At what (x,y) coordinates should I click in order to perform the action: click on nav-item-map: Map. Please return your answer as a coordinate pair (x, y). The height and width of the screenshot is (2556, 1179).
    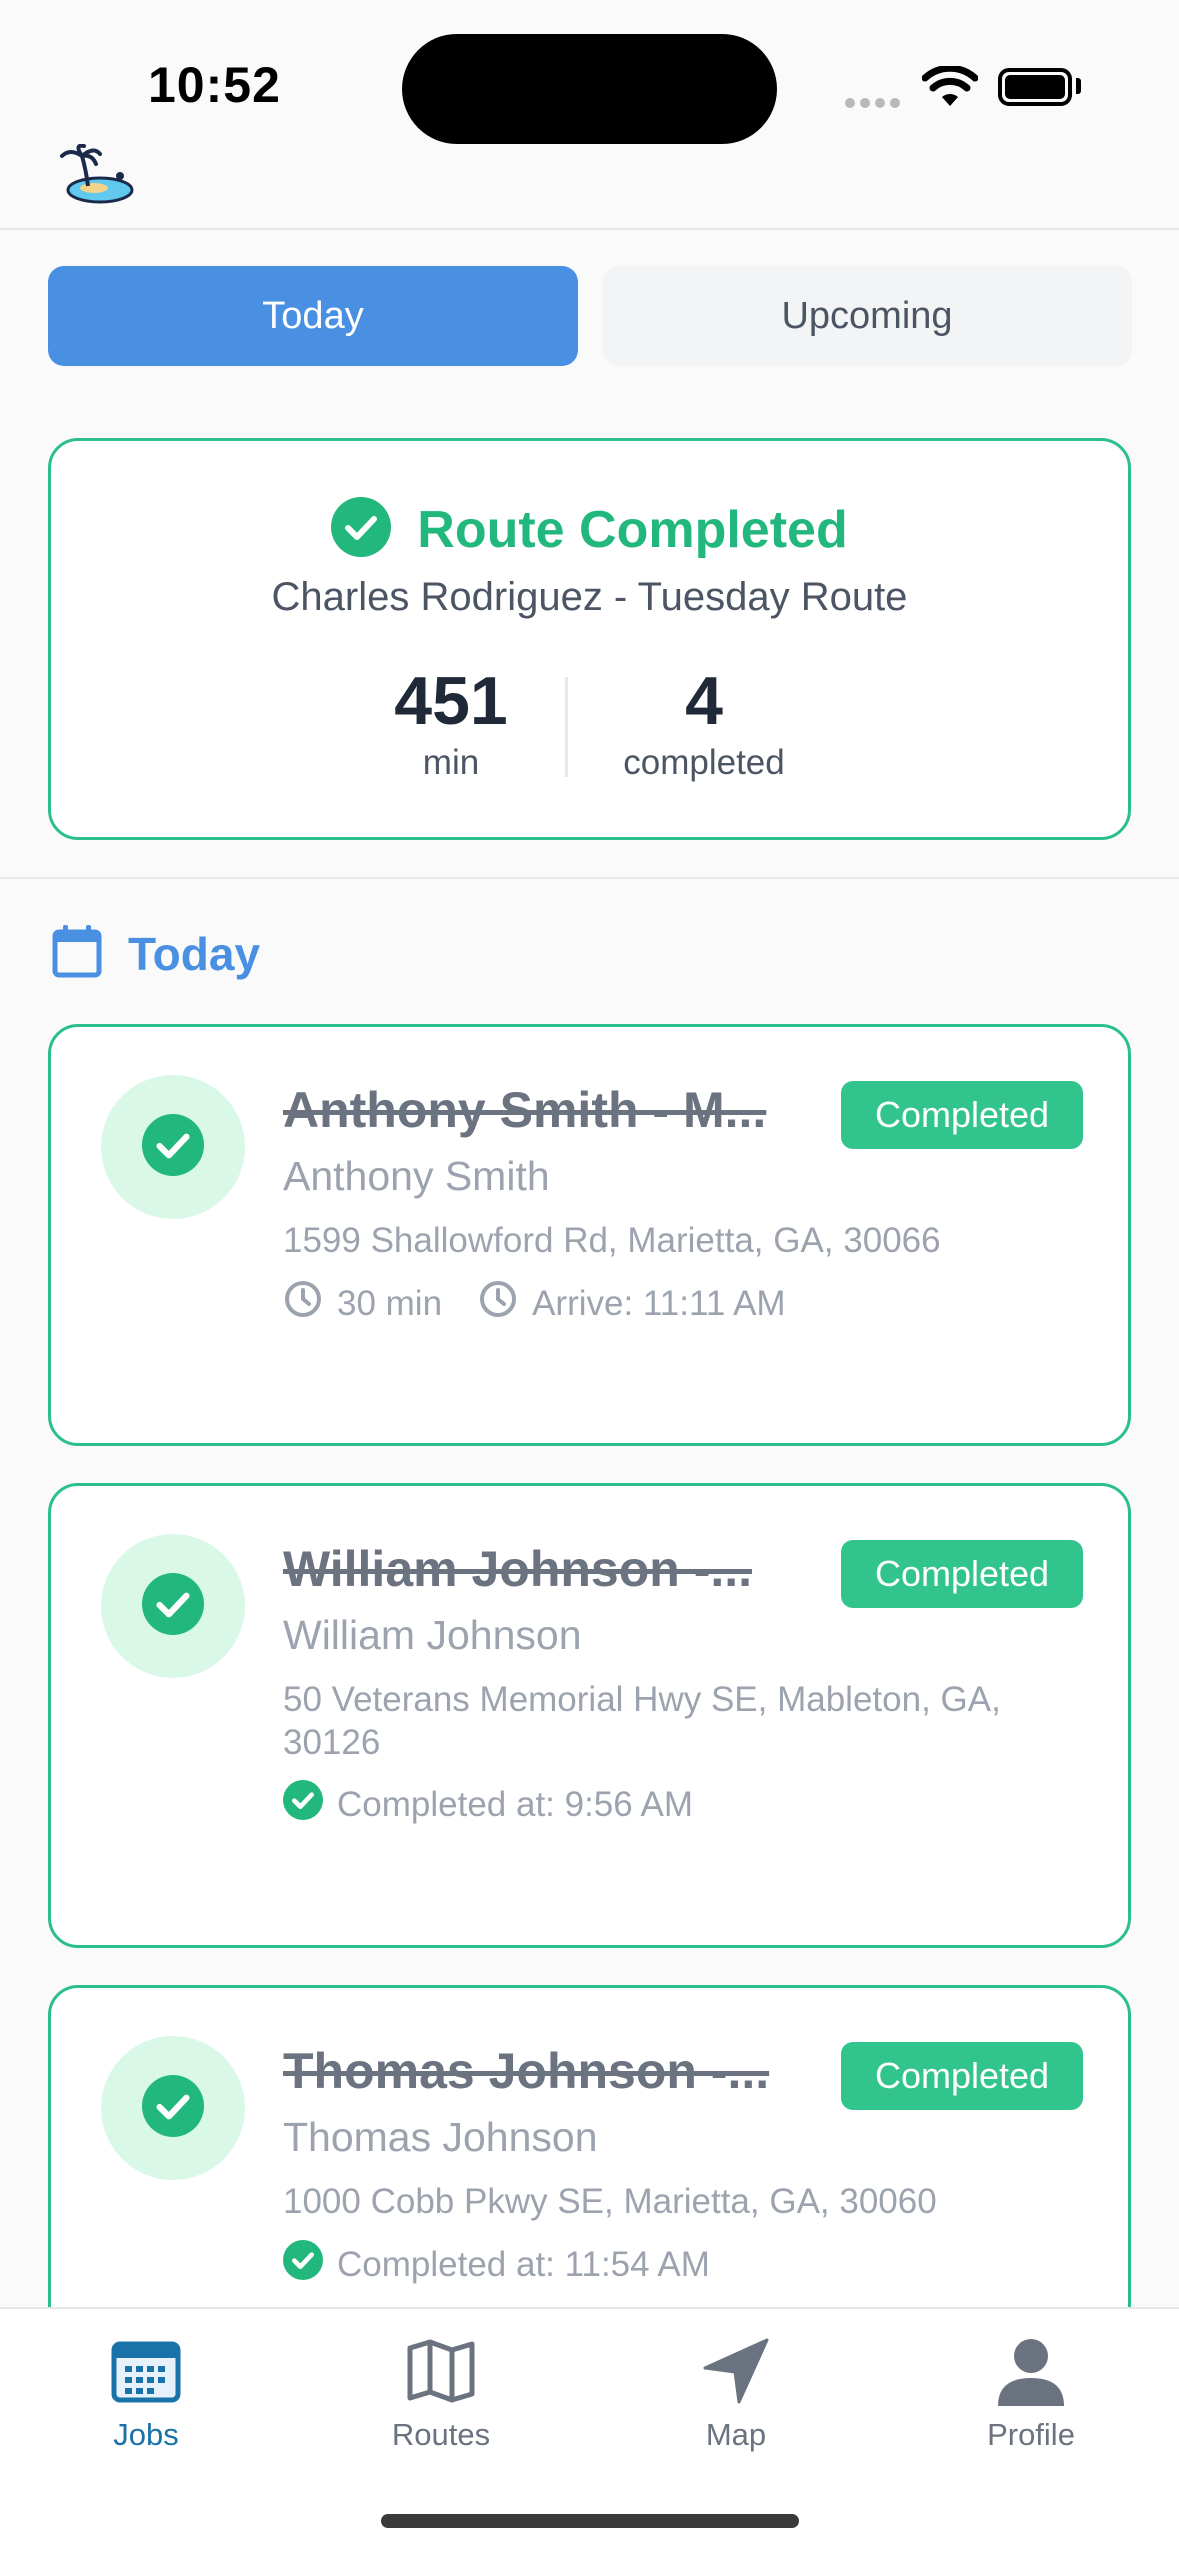
    Looking at the image, I should click on (736, 2392).